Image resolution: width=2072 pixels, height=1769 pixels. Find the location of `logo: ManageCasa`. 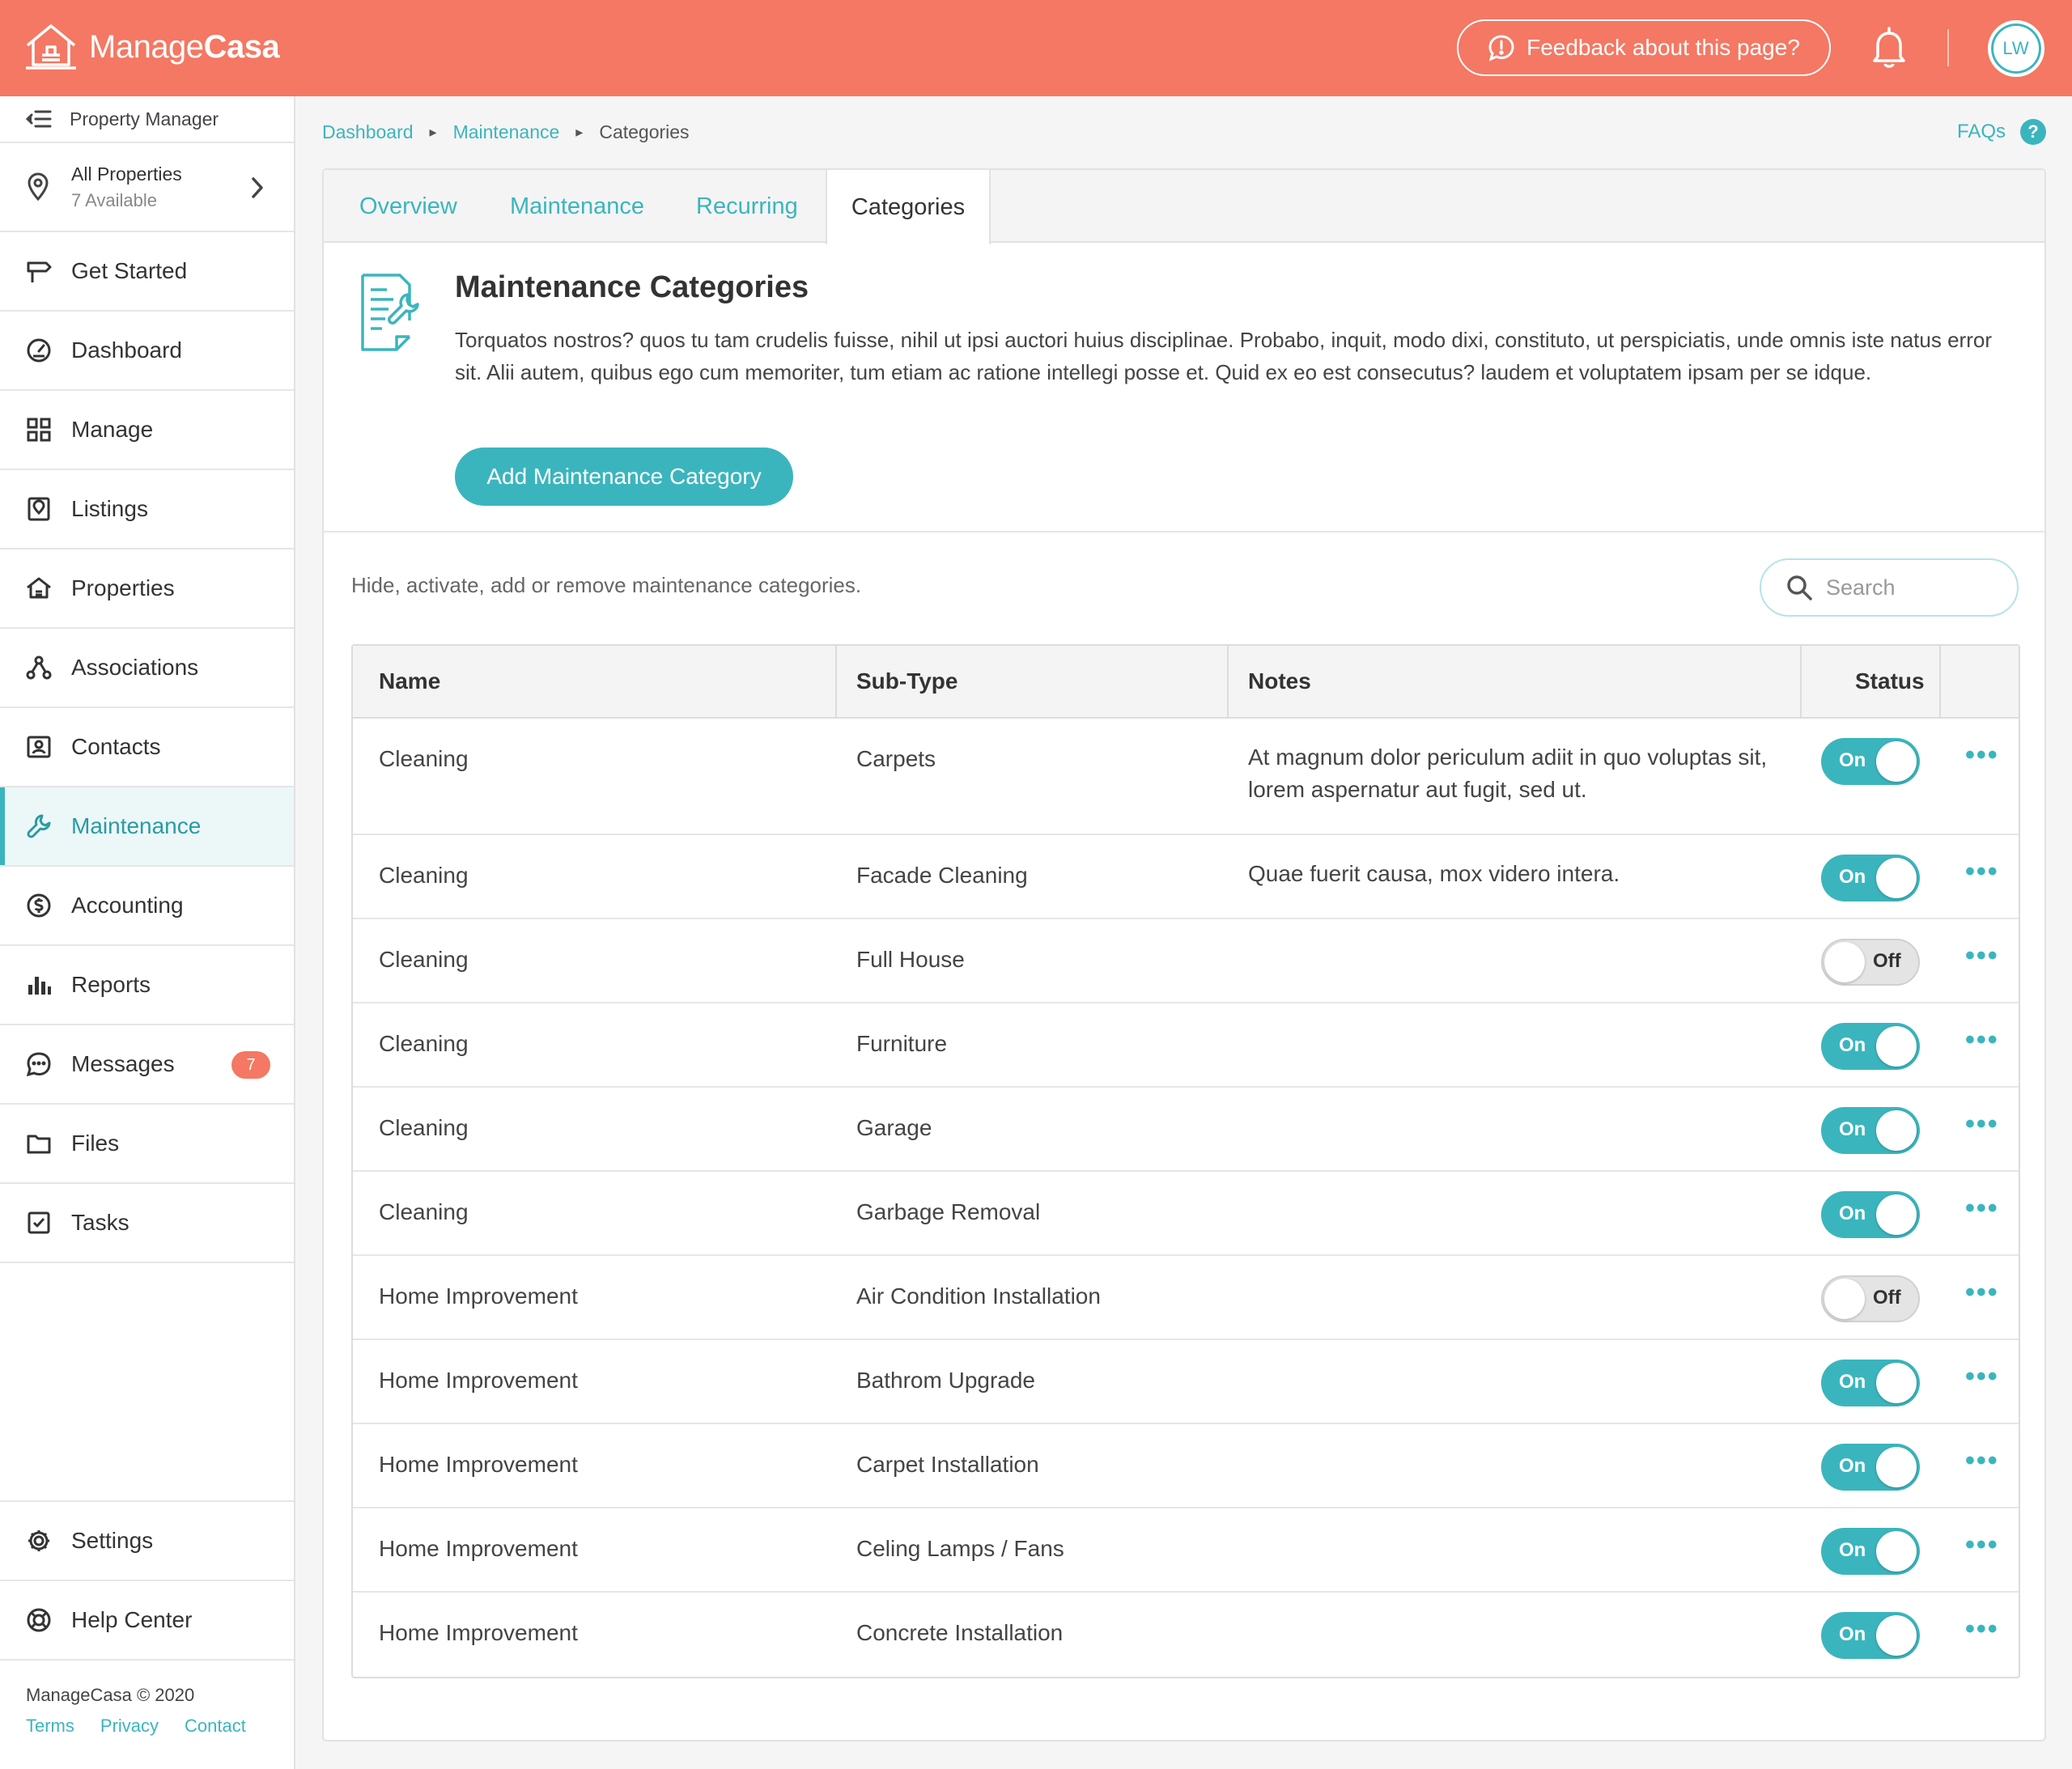

logo: ManageCasa is located at coordinates (152, 47).